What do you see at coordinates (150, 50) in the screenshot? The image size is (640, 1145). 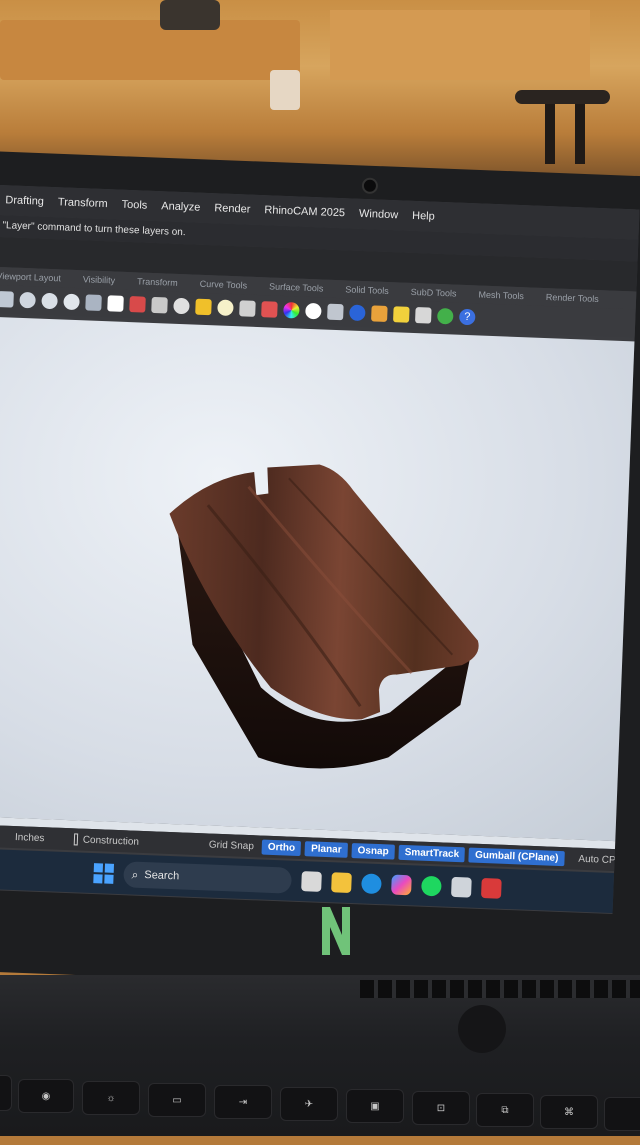 I see `wooden-table` at bounding box center [150, 50].